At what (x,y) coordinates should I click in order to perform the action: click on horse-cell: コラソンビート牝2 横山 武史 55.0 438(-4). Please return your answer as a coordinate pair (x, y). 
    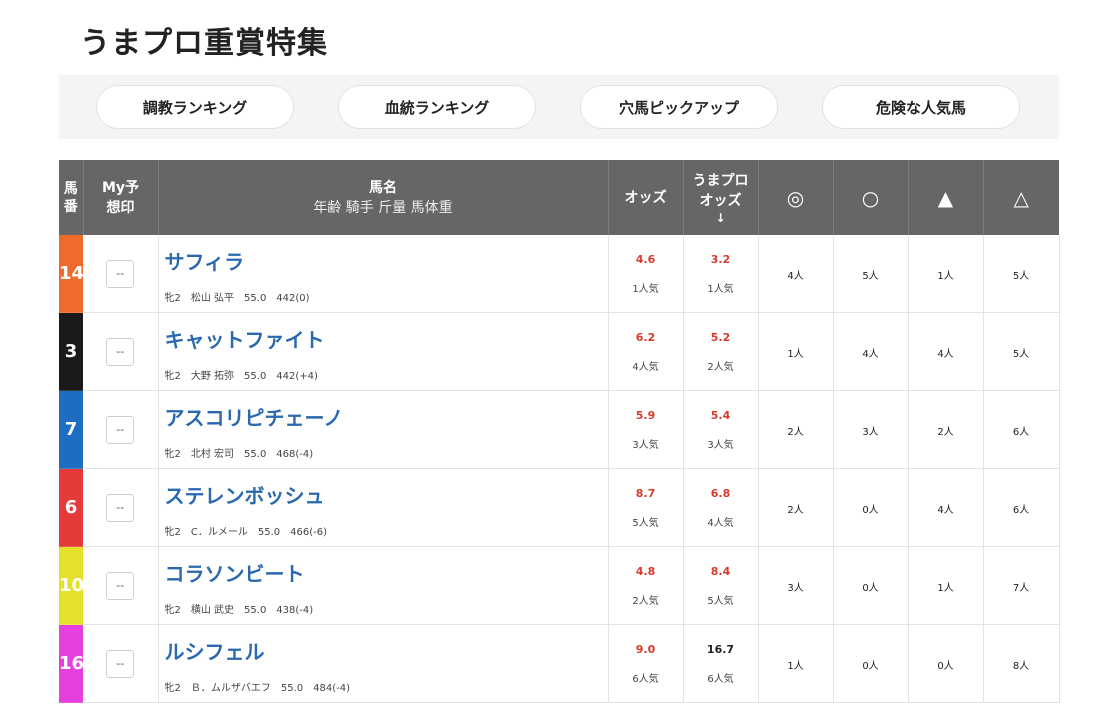
    Looking at the image, I should click on (383, 585).